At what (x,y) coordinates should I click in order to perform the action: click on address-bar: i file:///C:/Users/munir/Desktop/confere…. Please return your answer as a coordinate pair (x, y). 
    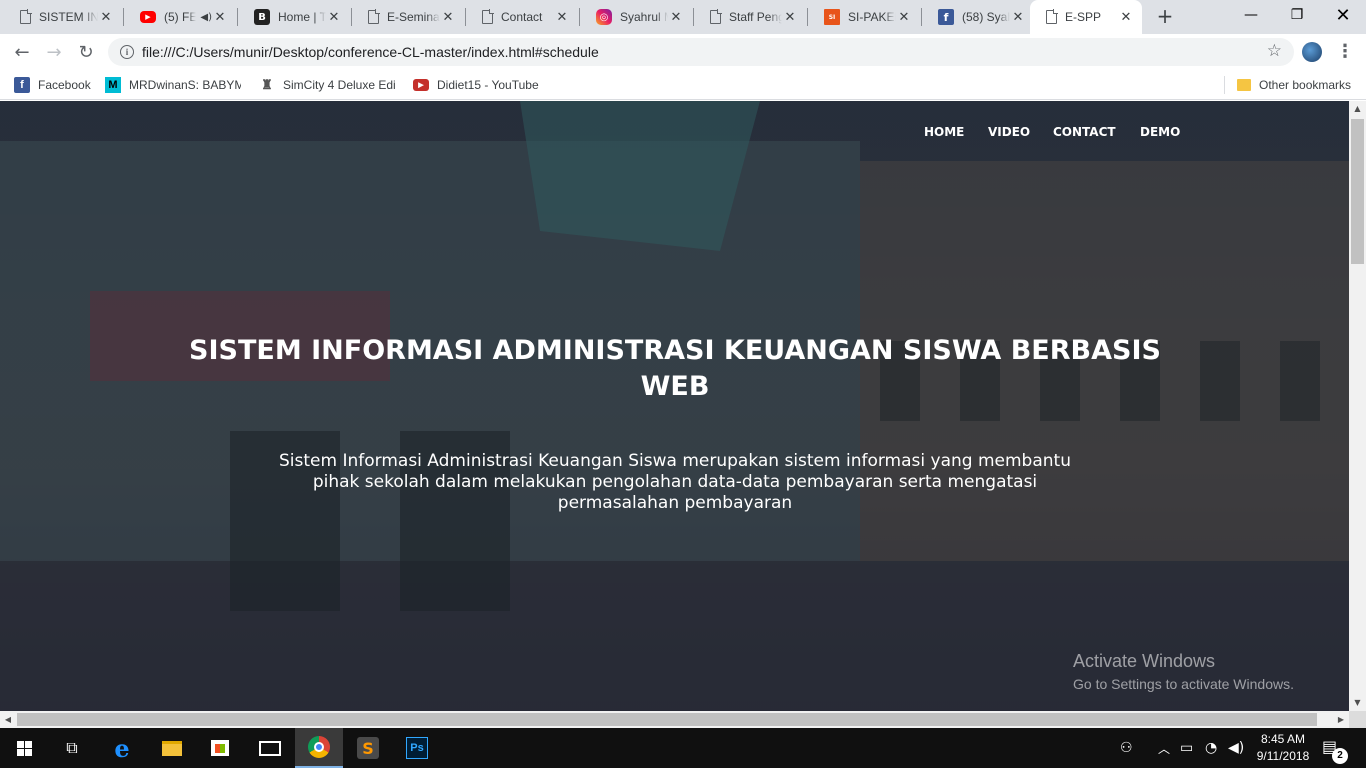
    Looking at the image, I should click on (701, 52).